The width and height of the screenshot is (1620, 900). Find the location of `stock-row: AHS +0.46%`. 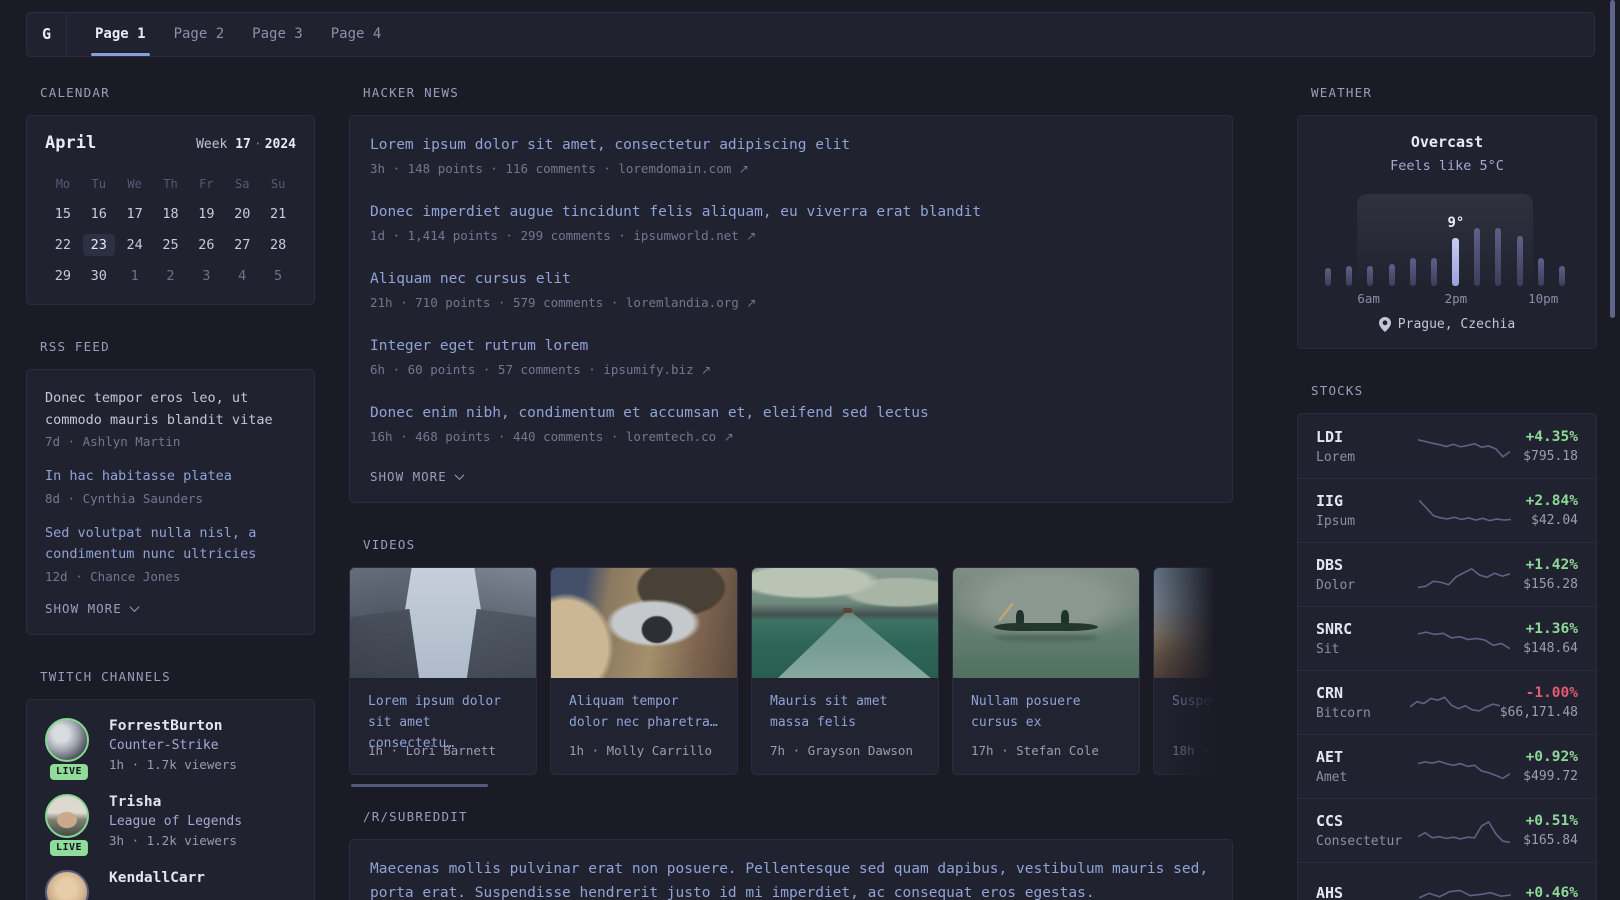

stock-row: AHS +0.46% is located at coordinates (1447, 881).